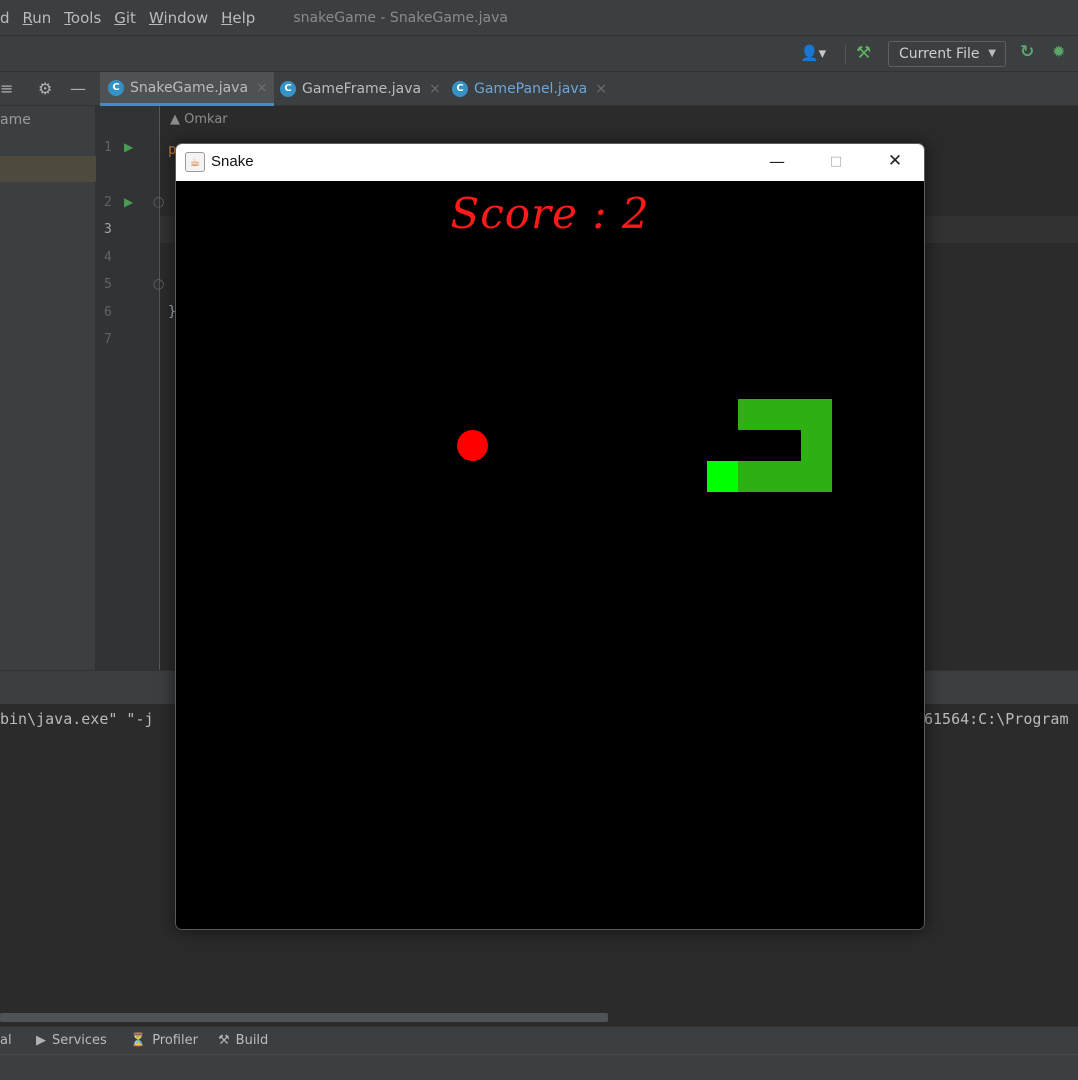  Describe the element at coordinates (1027, 52) in the screenshot. I see `rerun-icon: ↻` at that location.